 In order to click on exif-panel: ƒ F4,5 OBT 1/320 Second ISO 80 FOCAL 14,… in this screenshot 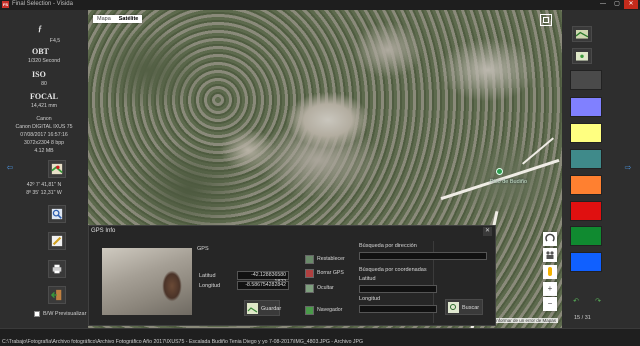, I will do `click(44, 169)`.